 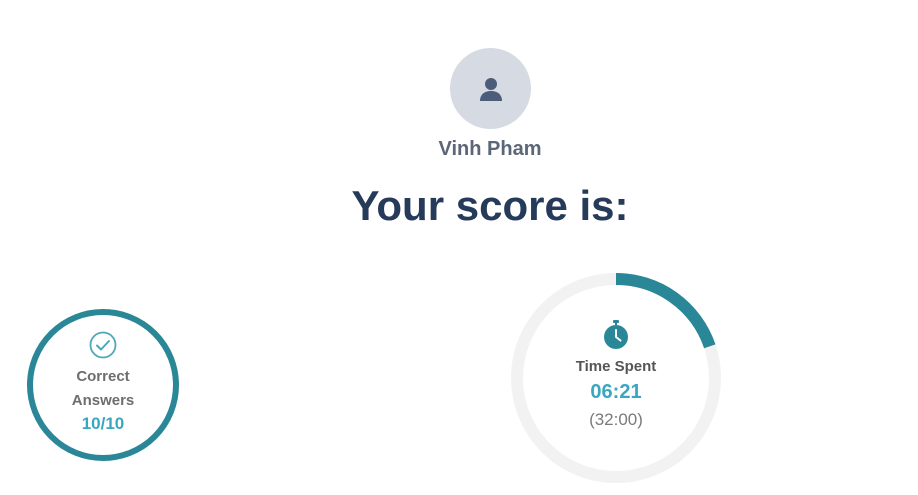 I want to click on check-circle-icon, so click(x=103, y=345).